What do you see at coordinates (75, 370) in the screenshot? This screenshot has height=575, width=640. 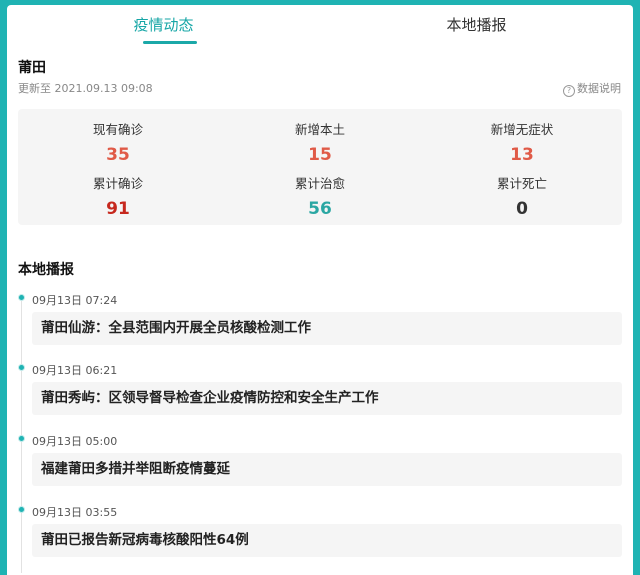 I see `news-time: 09月13日 06:21` at bounding box center [75, 370].